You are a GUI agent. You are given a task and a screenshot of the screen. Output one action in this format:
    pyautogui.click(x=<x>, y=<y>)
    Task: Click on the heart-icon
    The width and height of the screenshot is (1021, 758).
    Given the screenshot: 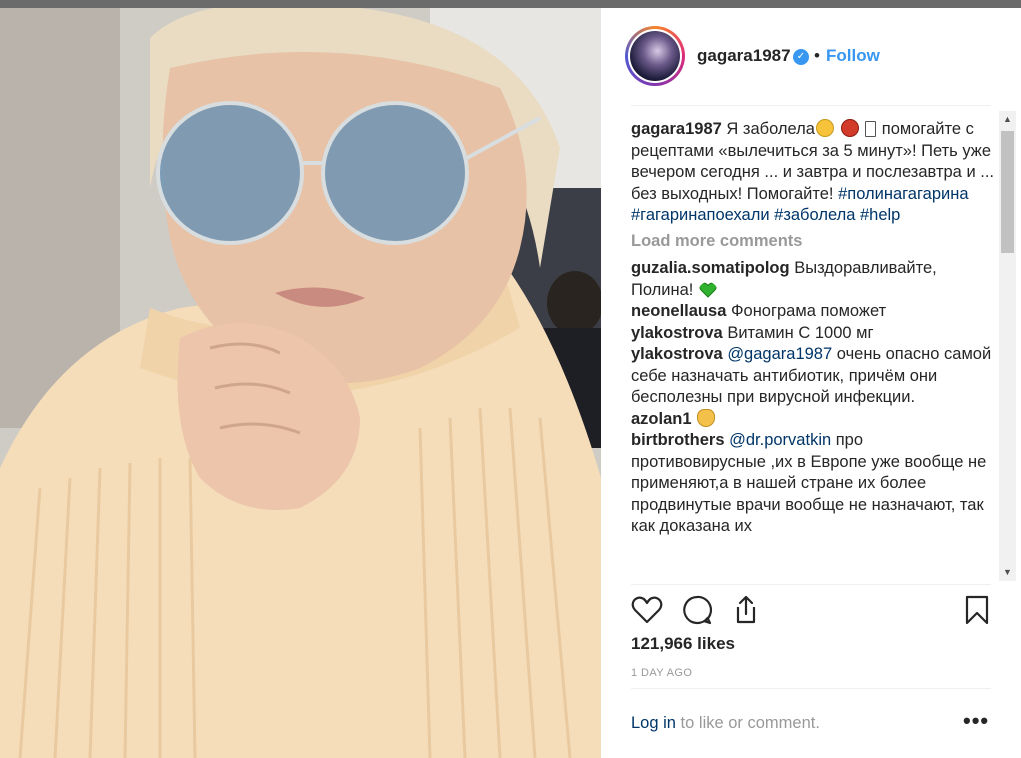 What is the action you would take?
    pyautogui.click(x=647, y=610)
    